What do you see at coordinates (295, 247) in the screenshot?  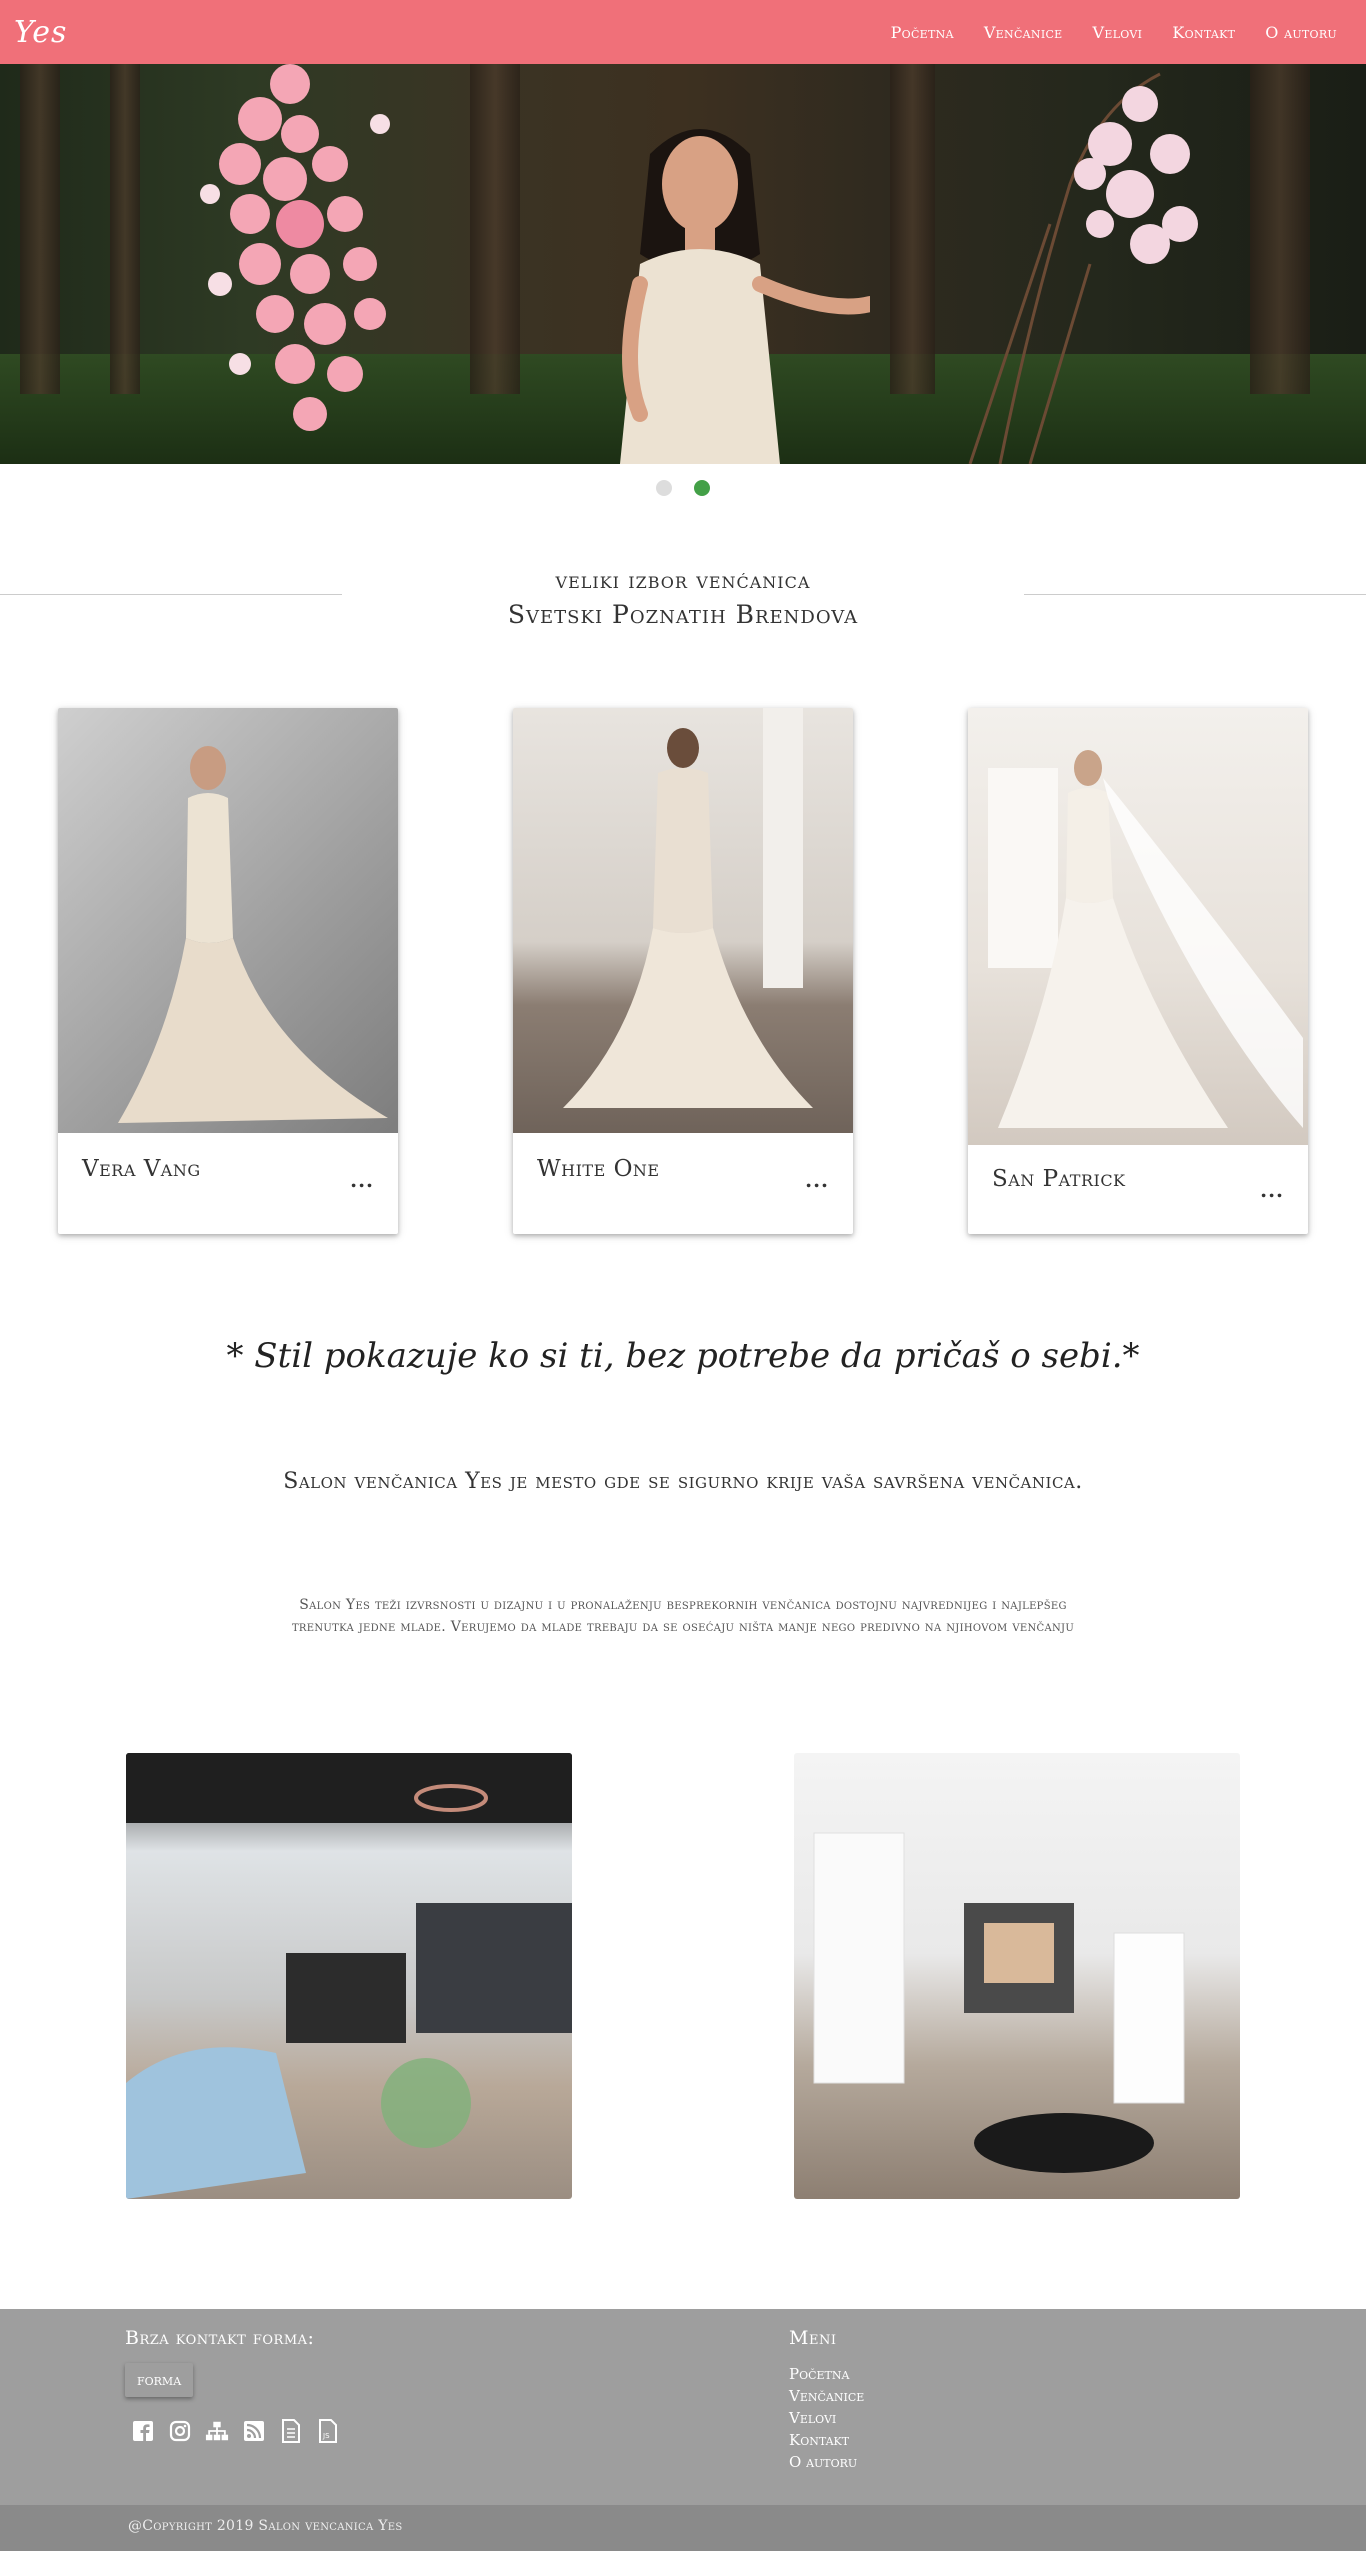 I see `hero-rose-arch` at bounding box center [295, 247].